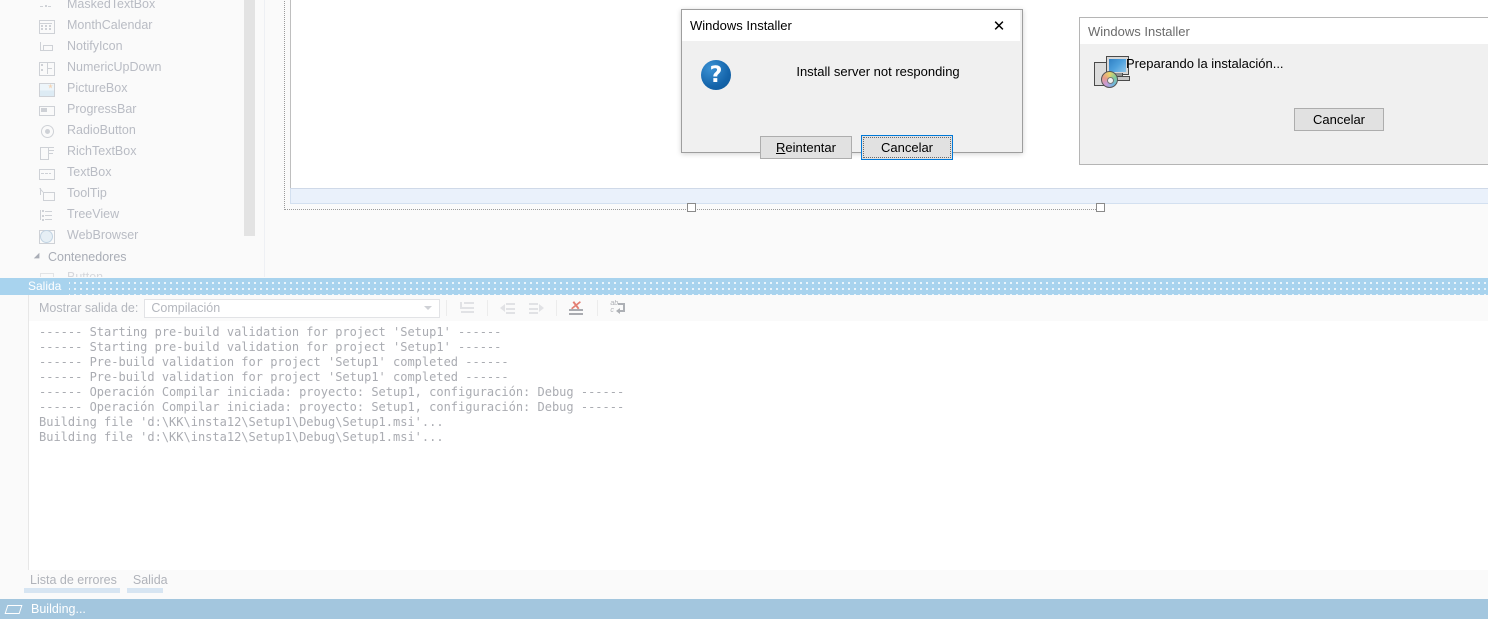  Describe the element at coordinates (47, 173) in the screenshot. I see `textbox-icon` at that location.